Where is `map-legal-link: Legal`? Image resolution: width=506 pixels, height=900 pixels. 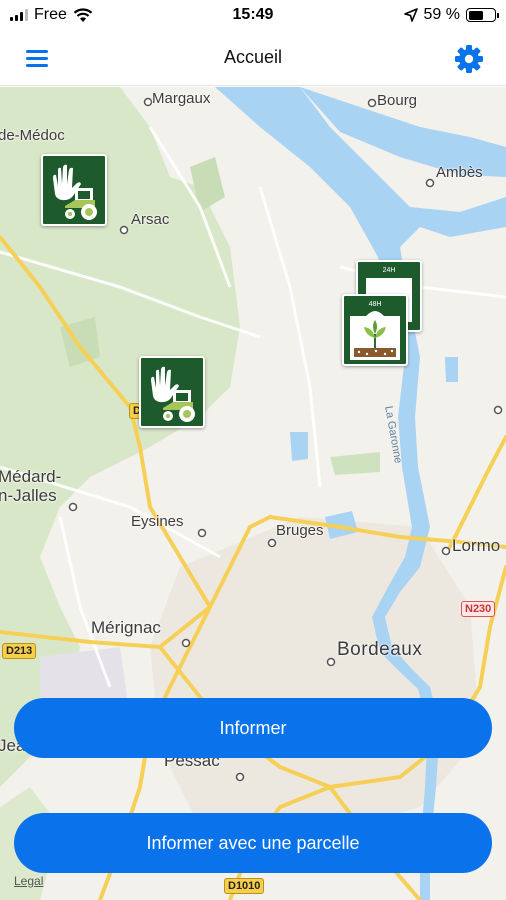 map-legal-link: Legal is located at coordinates (28, 881).